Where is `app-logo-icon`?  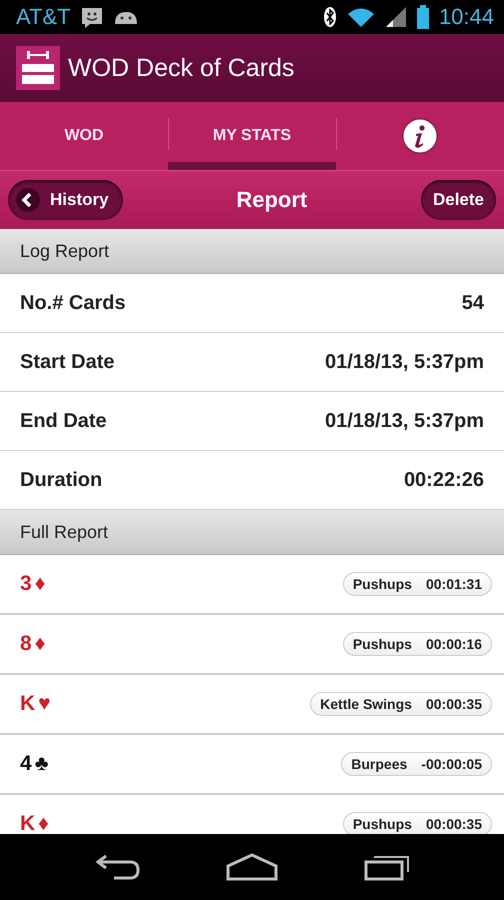
app-logo-icon is located at coordinates (38, 68).